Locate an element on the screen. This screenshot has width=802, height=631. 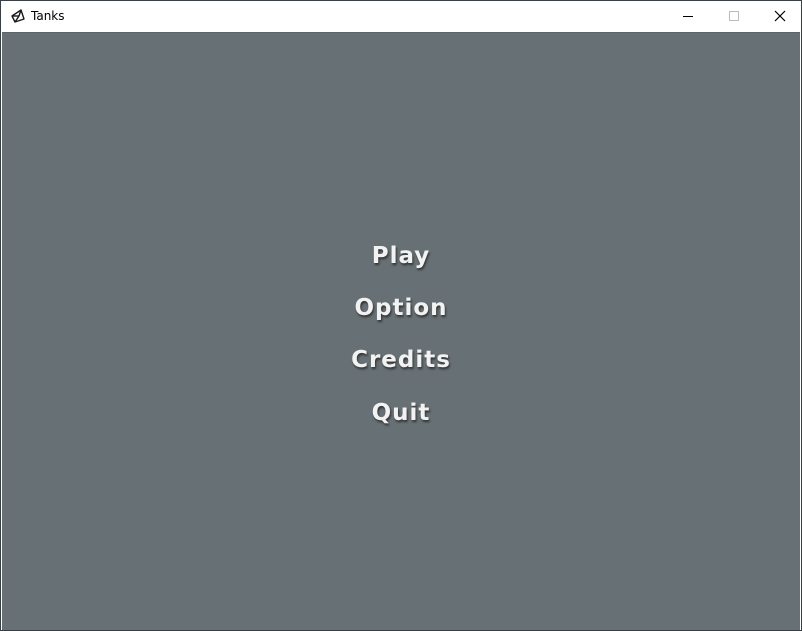
title-bar: Tanks is located at coordinates (401, 16).